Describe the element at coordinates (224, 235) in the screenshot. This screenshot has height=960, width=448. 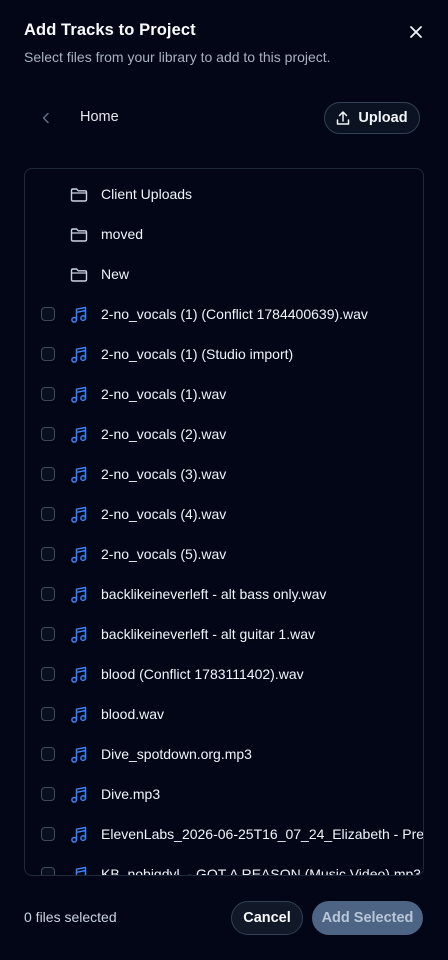
I see `folder-row: moved` at that location.